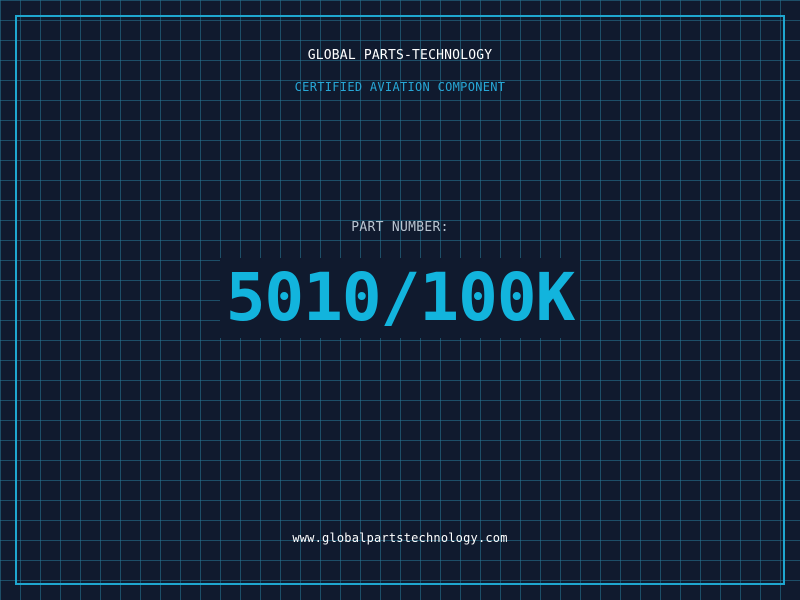  Describe the element at coordinates (400, 55) in the screenshot. I see `brand-name: GLOBAL PARTS-TECHNOLOGY` at that location.